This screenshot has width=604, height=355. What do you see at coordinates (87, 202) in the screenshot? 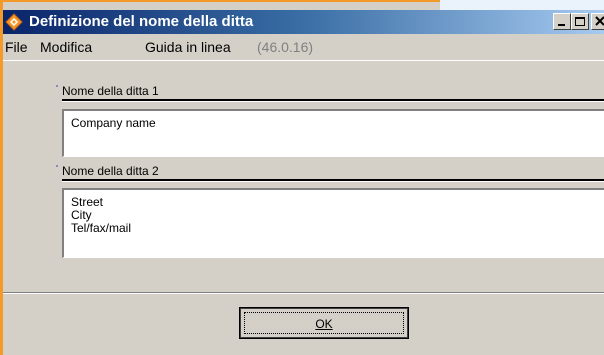
I see `text-line: Street` at bounding box center [87, 202].